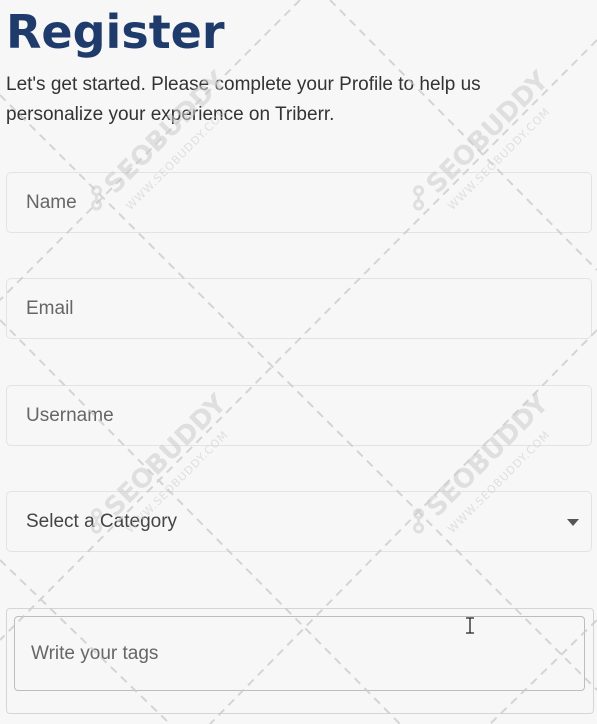 The width and height of the screenshot is (597, 724). I want to click on page-title: Register, so click(115, 32).